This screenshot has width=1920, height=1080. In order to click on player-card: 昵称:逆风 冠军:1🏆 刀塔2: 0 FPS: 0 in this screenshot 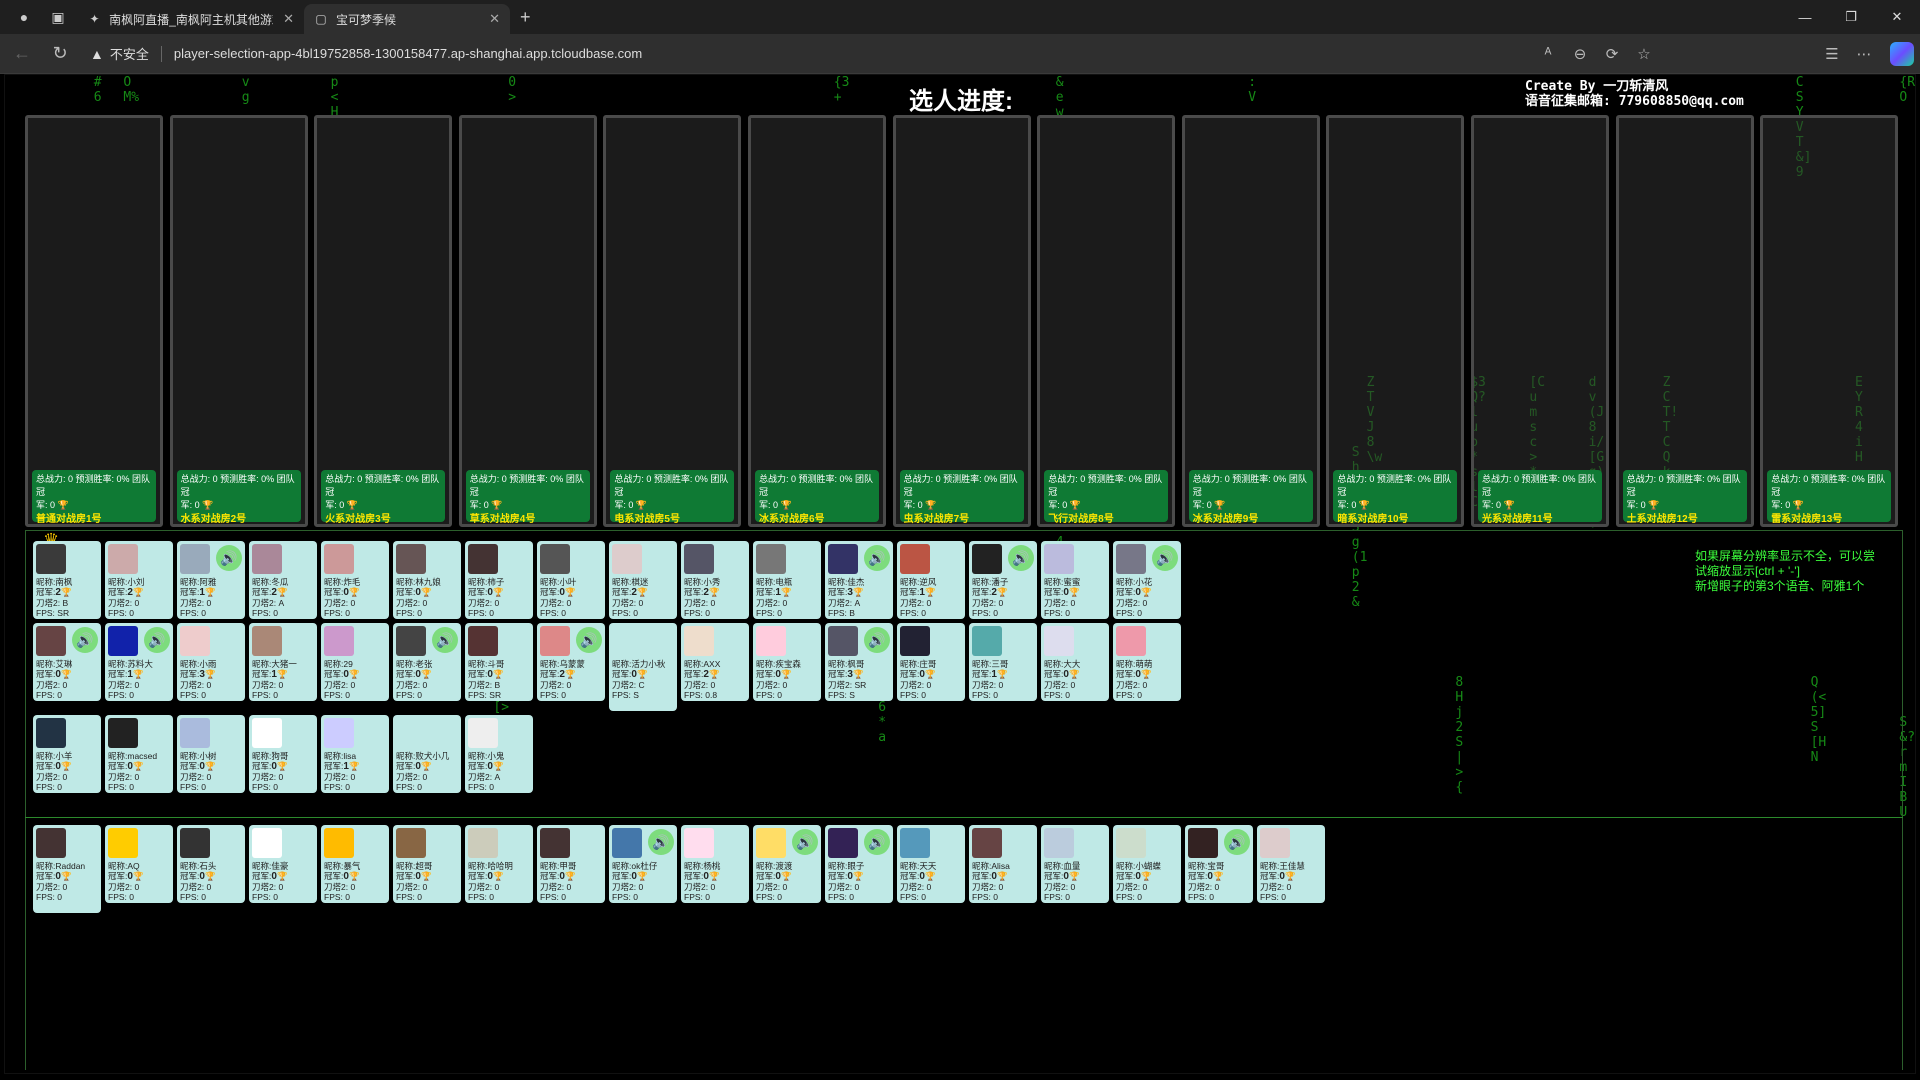, I will do `click(931, 580)`.